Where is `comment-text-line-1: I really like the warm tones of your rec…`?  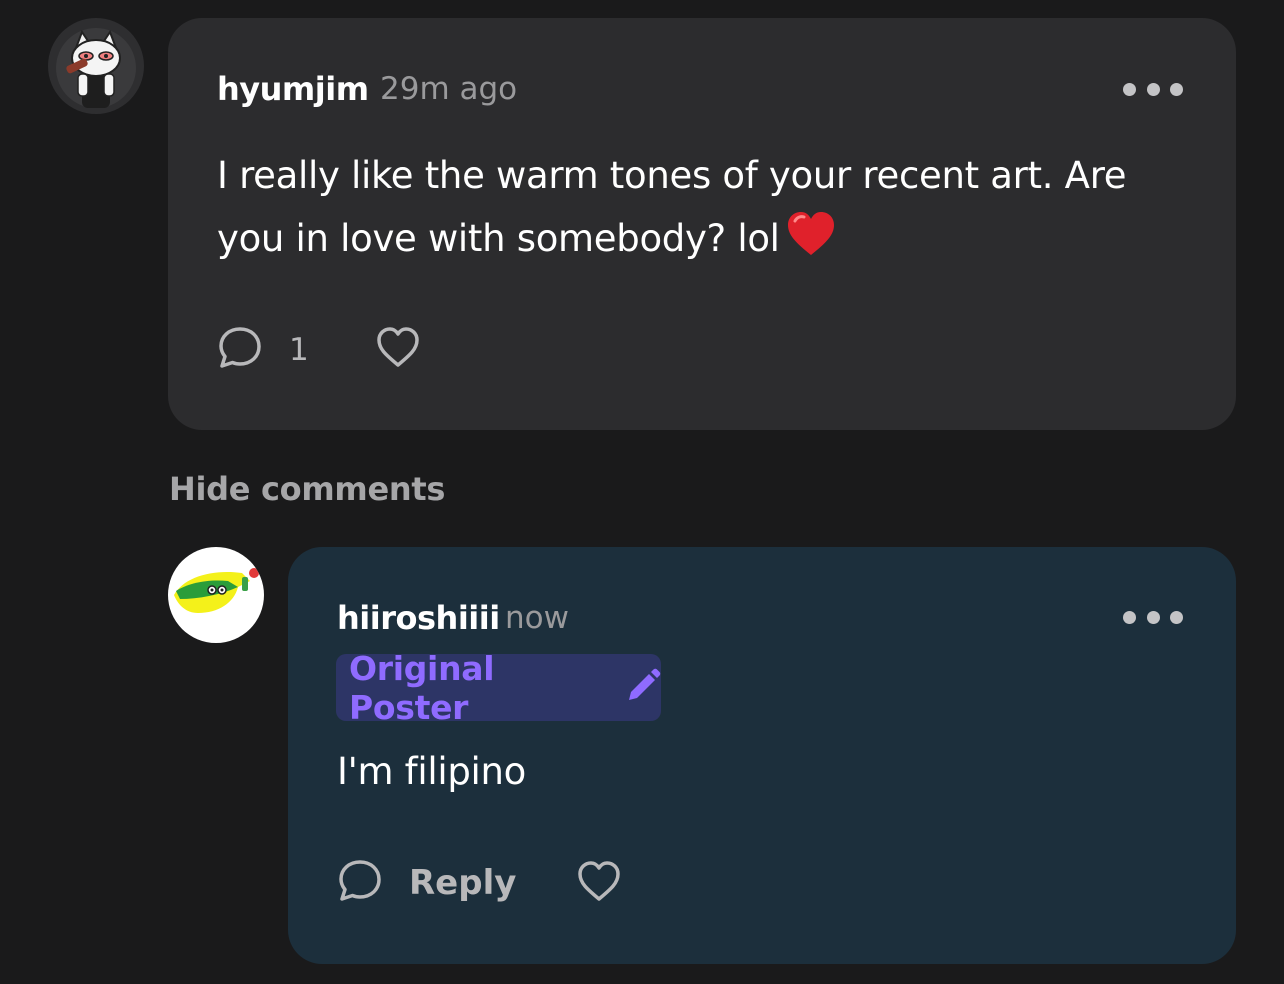
comment-text-line-1: I really like the warm tones of your rec… is located at coordinates (672, 175).